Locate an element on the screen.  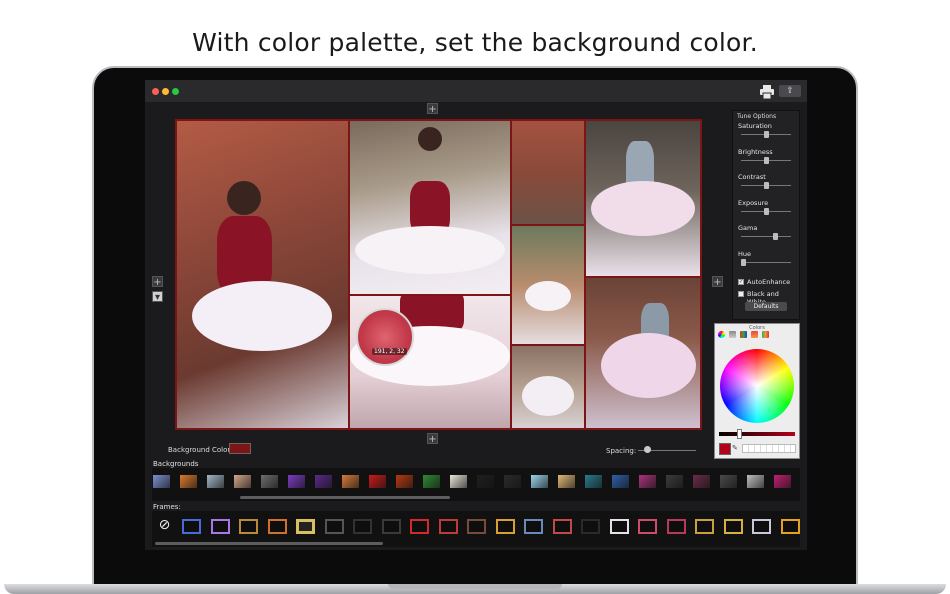
eyedropper-icon: ✎ is located at coordinates (735, 448).